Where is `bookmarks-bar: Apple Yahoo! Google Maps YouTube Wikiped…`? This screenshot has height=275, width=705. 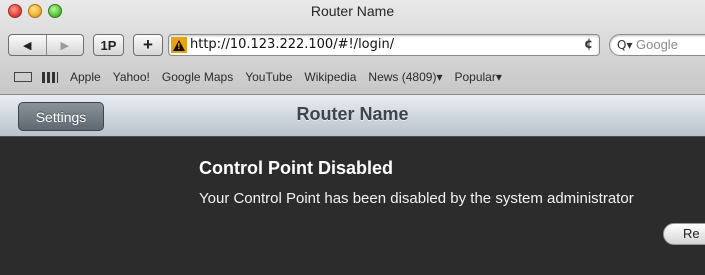 bookmarks-bar: Apple Yahoo! Google Maps YouTube Wikiped… is located at coordinates (352, 77).